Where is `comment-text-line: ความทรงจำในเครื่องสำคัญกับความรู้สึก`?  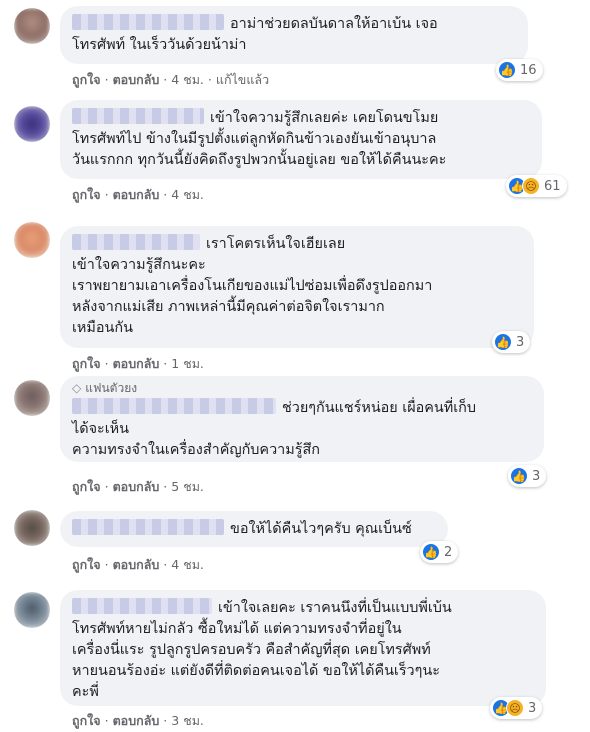
comment-text-line: ความทรงจำในเครื่องสำคัญกับความรู้สึก is located at coordinates (196, 450).